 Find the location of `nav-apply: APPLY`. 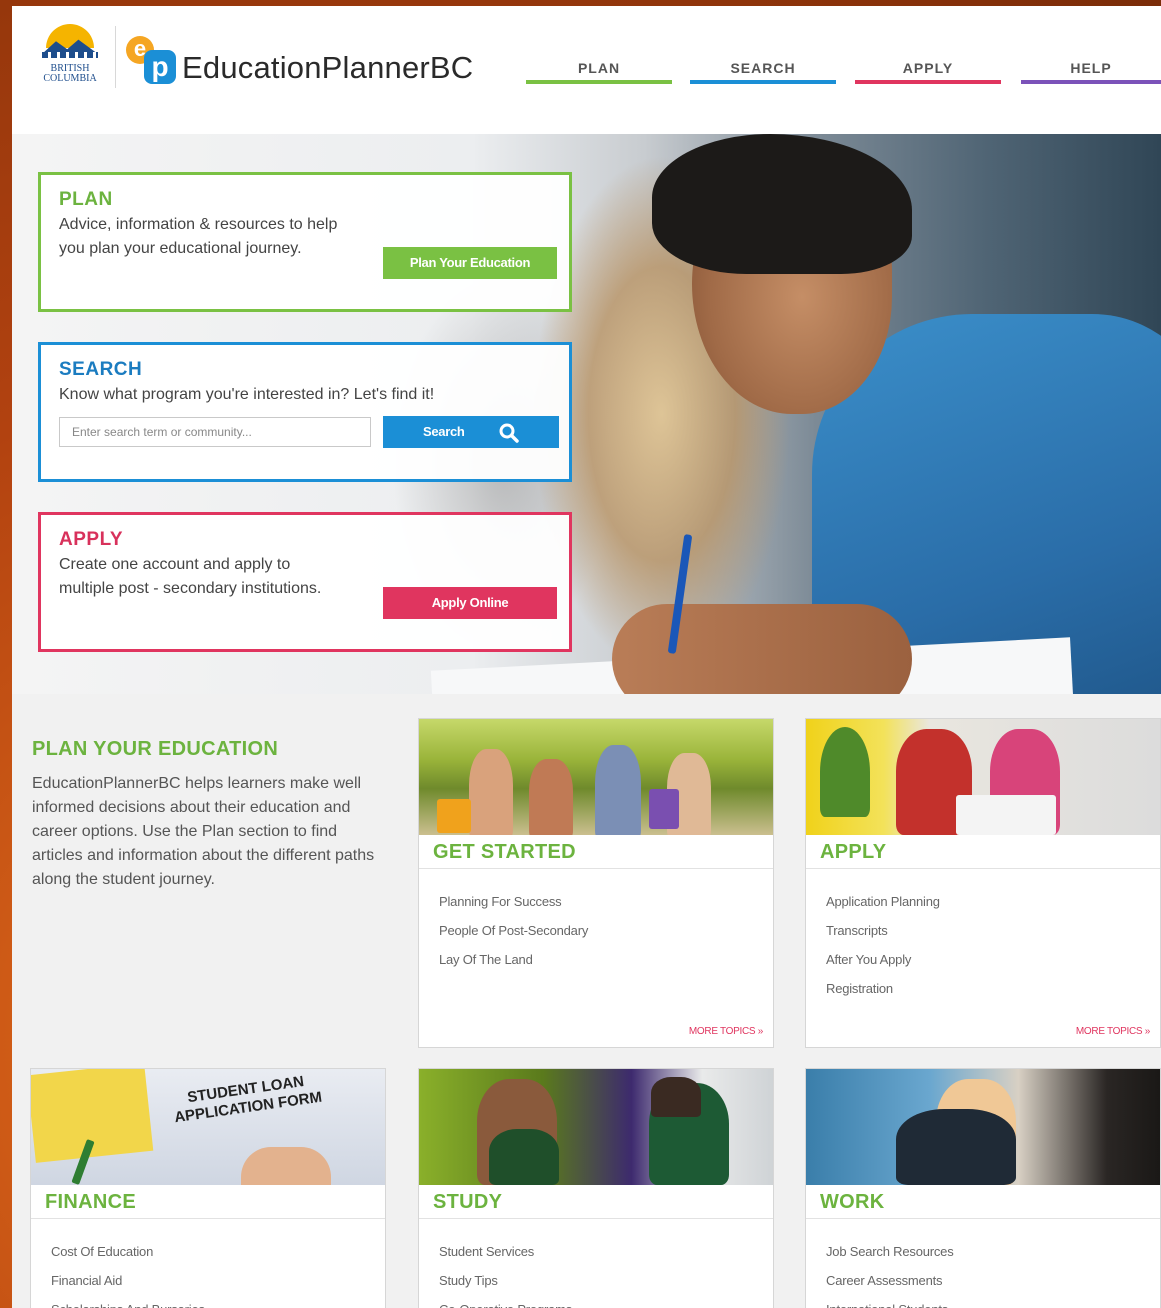

nav-apply: APPLY is located at coordinates (928, 72).